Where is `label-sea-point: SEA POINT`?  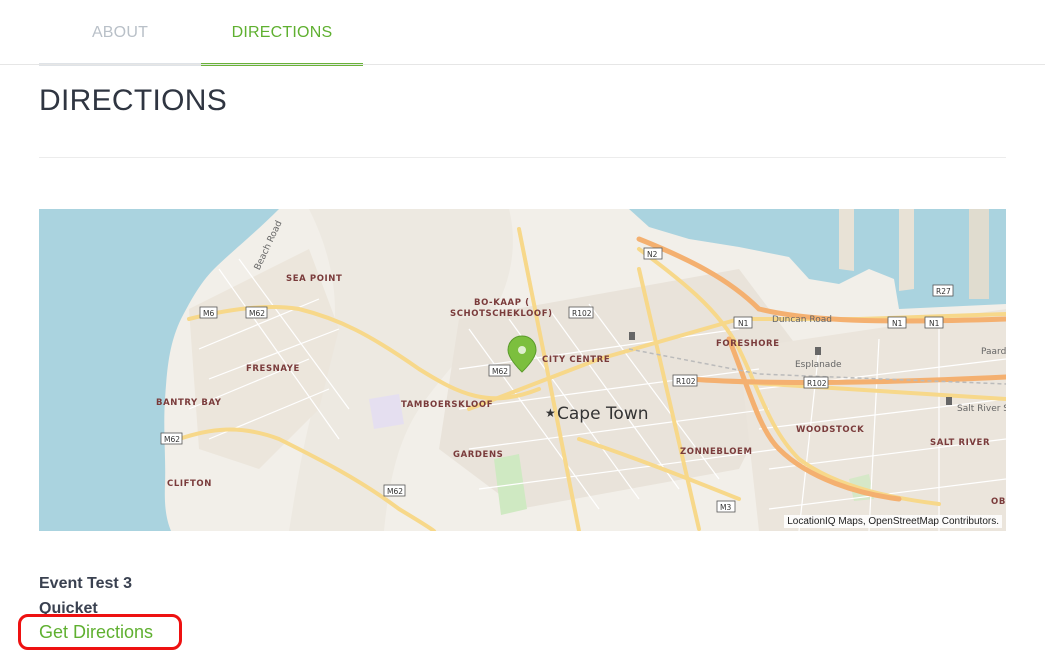 label-sea-point: SEA POINT is located at coordinates (314, 279).